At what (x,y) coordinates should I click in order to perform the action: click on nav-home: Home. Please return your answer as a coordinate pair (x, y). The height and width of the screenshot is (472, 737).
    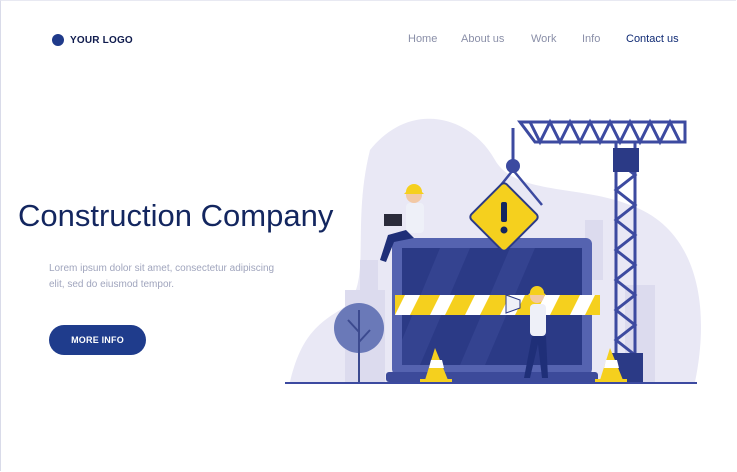
    Looking at the image, I should click on (422, 39).